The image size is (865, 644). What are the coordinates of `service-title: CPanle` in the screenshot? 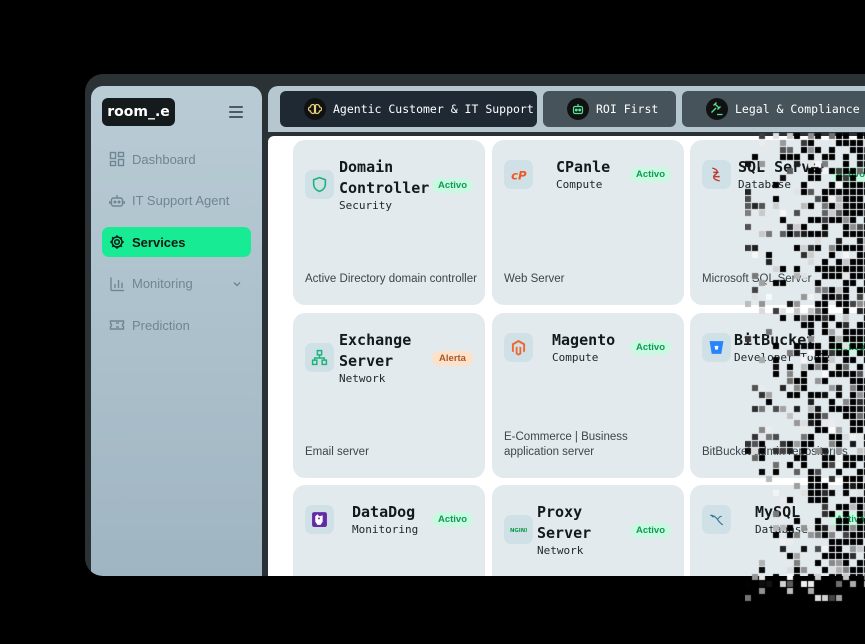 It's located at (583, 167).